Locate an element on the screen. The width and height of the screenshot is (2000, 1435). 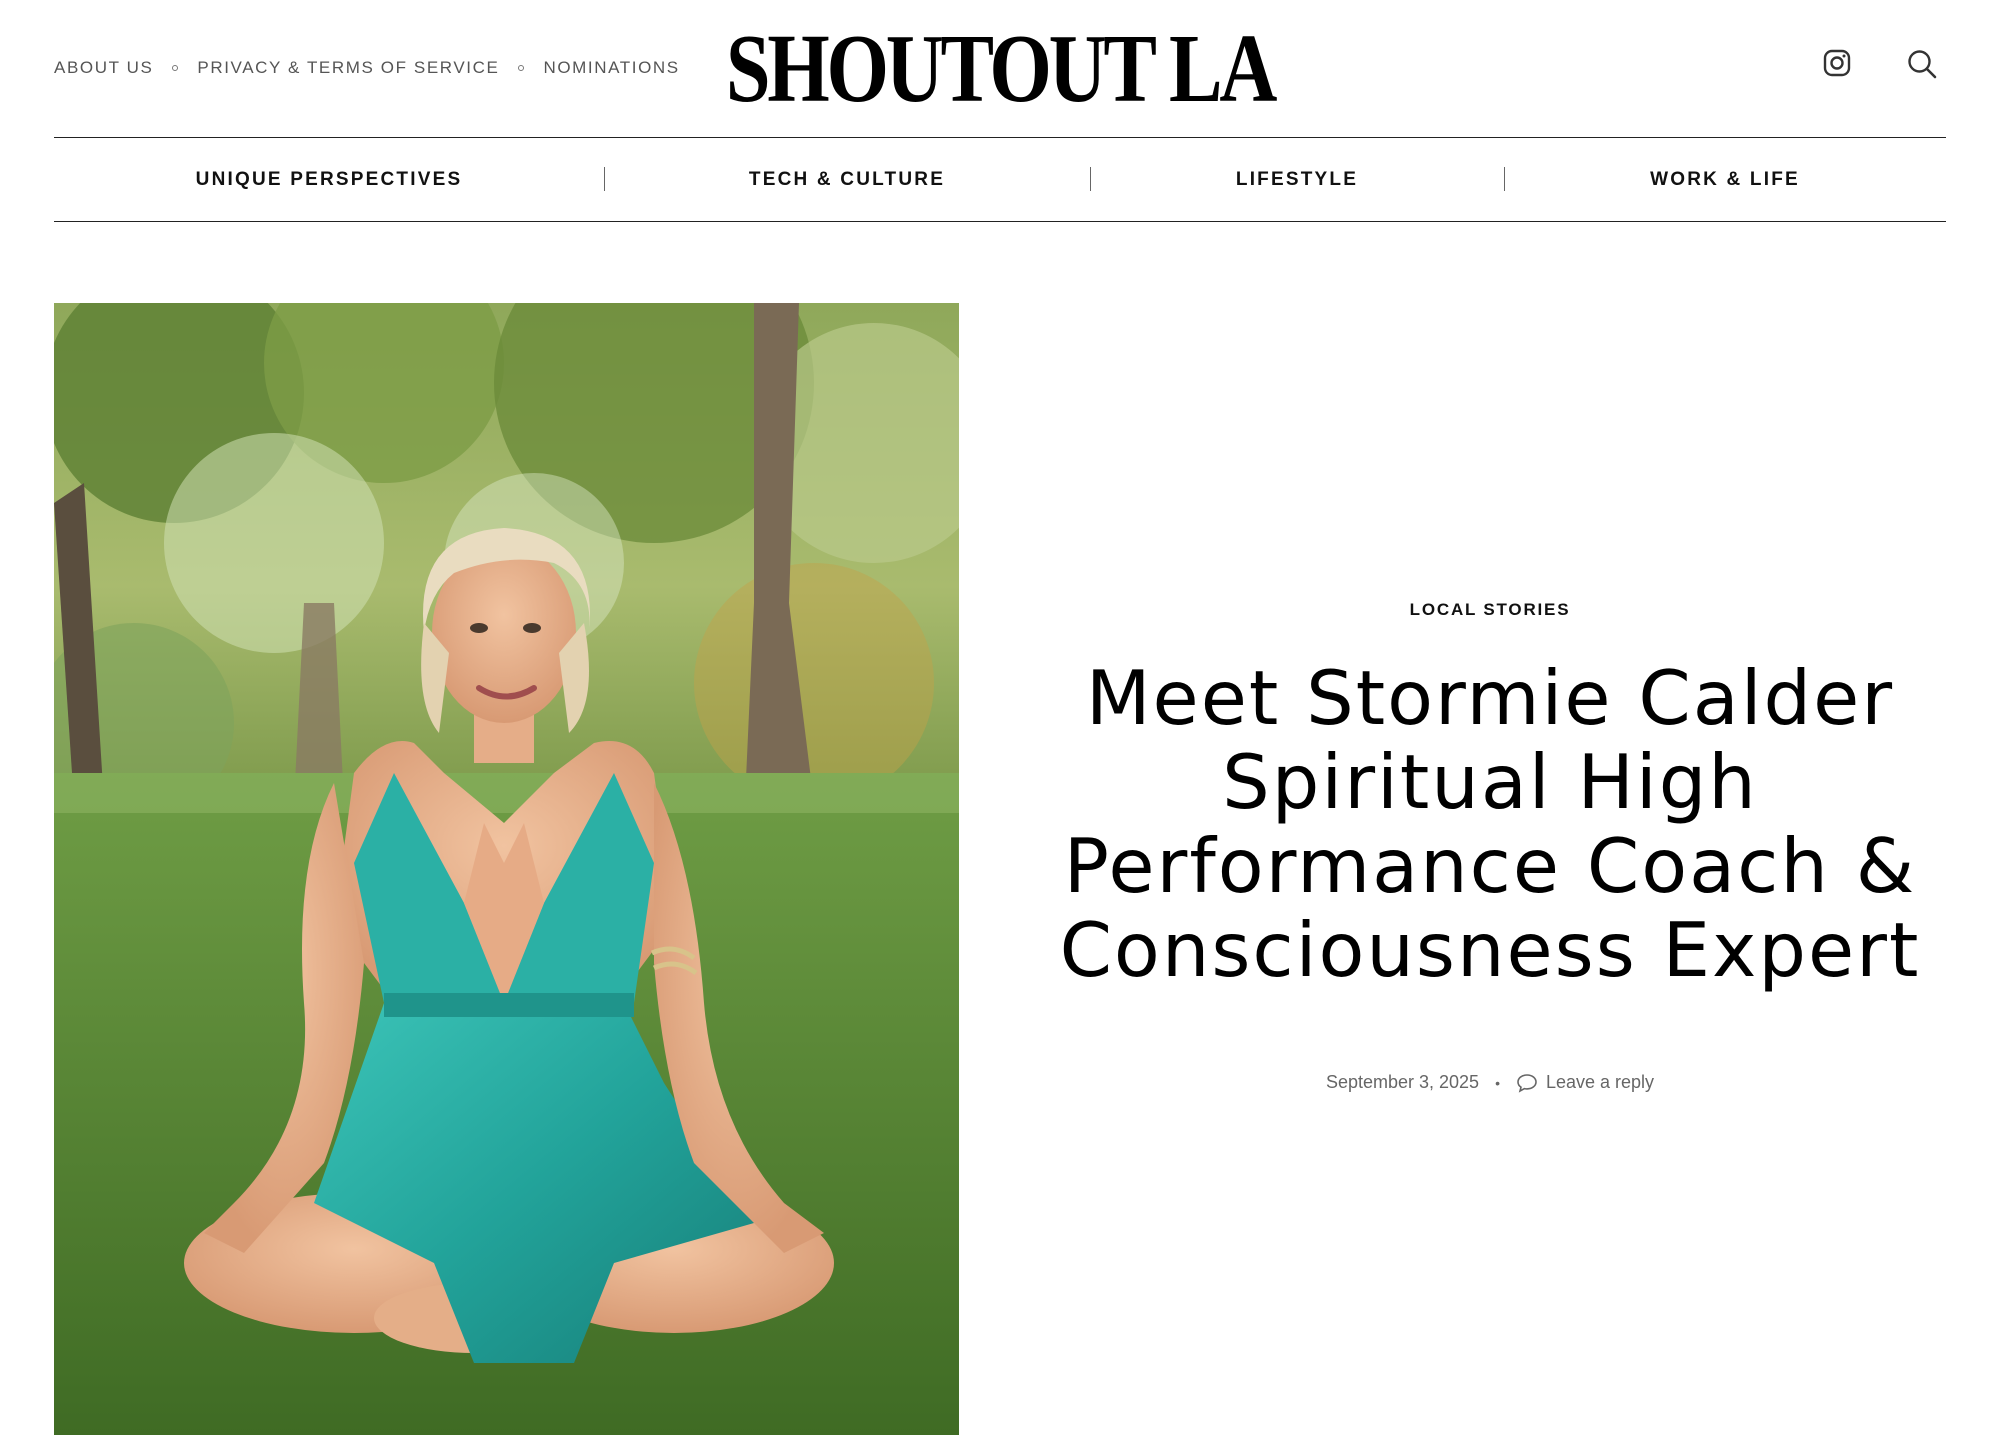
about-us-link: About Us is located at coordinates (103, 68).